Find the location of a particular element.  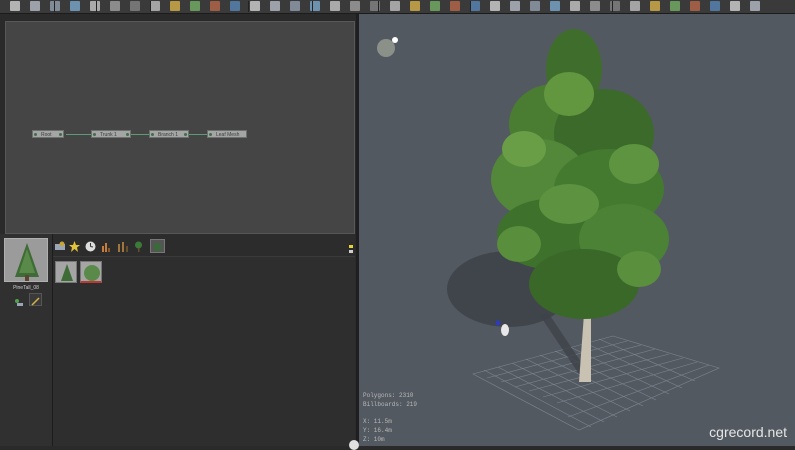

save-icon is located at coordinates (55, 6).